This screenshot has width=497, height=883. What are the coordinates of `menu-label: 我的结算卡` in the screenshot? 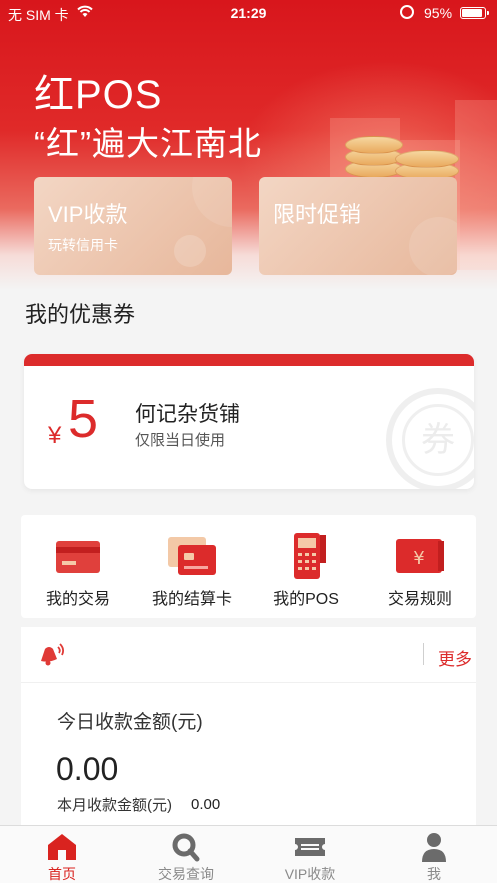 It's located at (191, 599).